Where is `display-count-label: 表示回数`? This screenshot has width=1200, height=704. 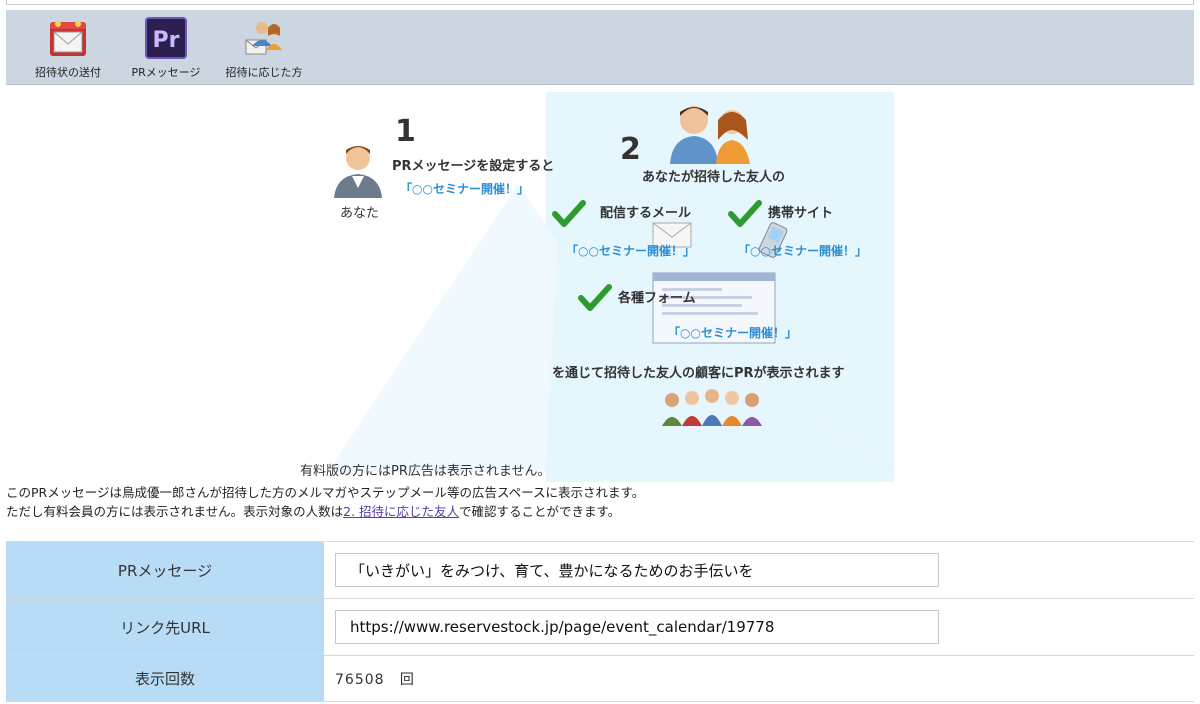
display-count-label: 表示回数 is located at coordinates (165, 678).